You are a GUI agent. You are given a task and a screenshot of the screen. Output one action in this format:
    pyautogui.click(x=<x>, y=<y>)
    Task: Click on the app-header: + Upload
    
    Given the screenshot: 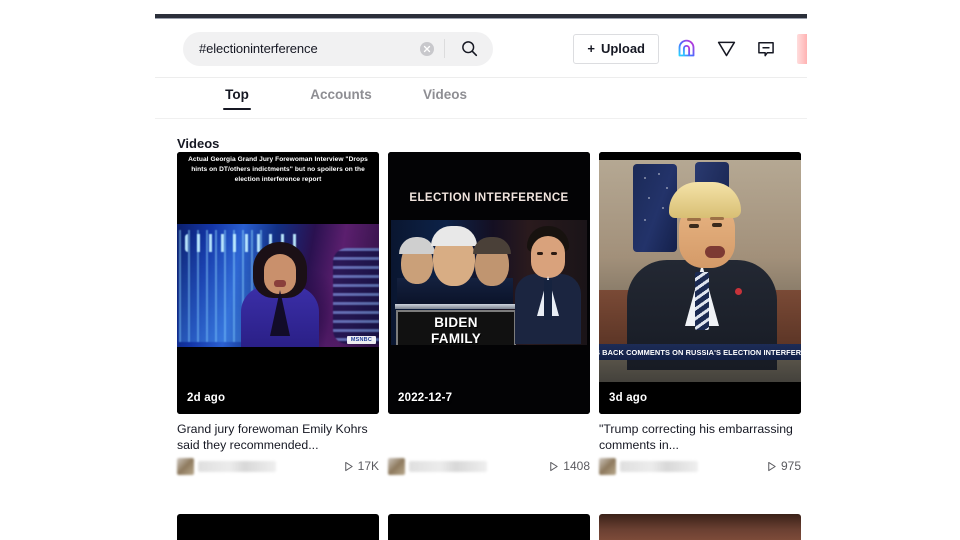 What is the action you would take?
    pyautogui.click(x=481, y=49)
    